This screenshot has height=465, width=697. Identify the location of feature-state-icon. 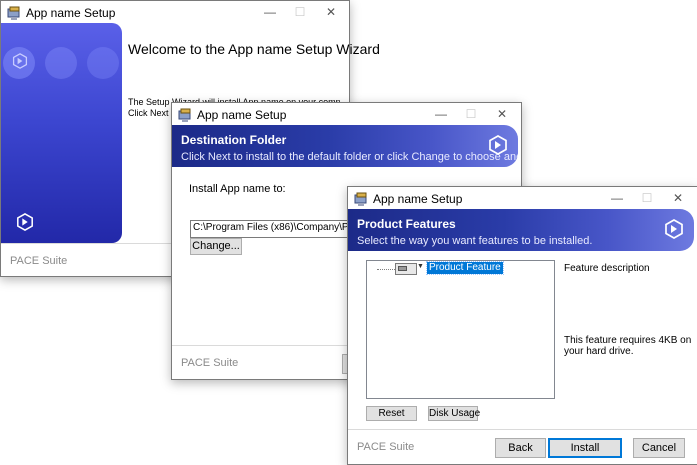
(406, 269).